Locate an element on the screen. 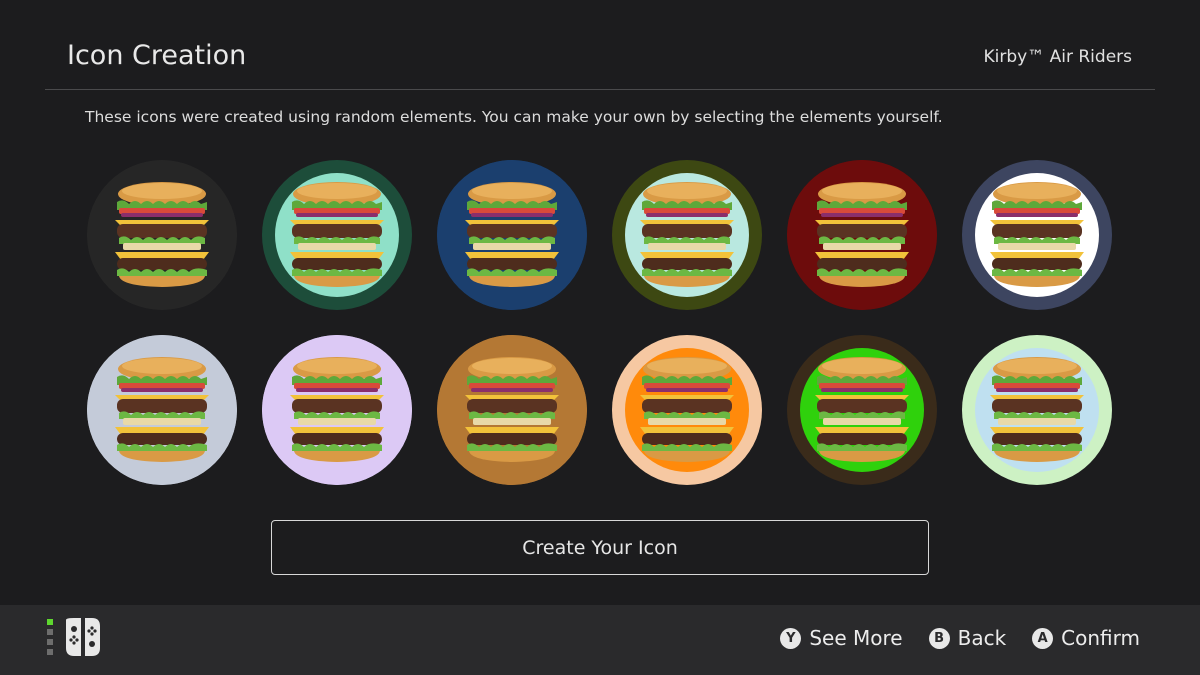  y-button-icon: Y is located at coordinates (791, 638).